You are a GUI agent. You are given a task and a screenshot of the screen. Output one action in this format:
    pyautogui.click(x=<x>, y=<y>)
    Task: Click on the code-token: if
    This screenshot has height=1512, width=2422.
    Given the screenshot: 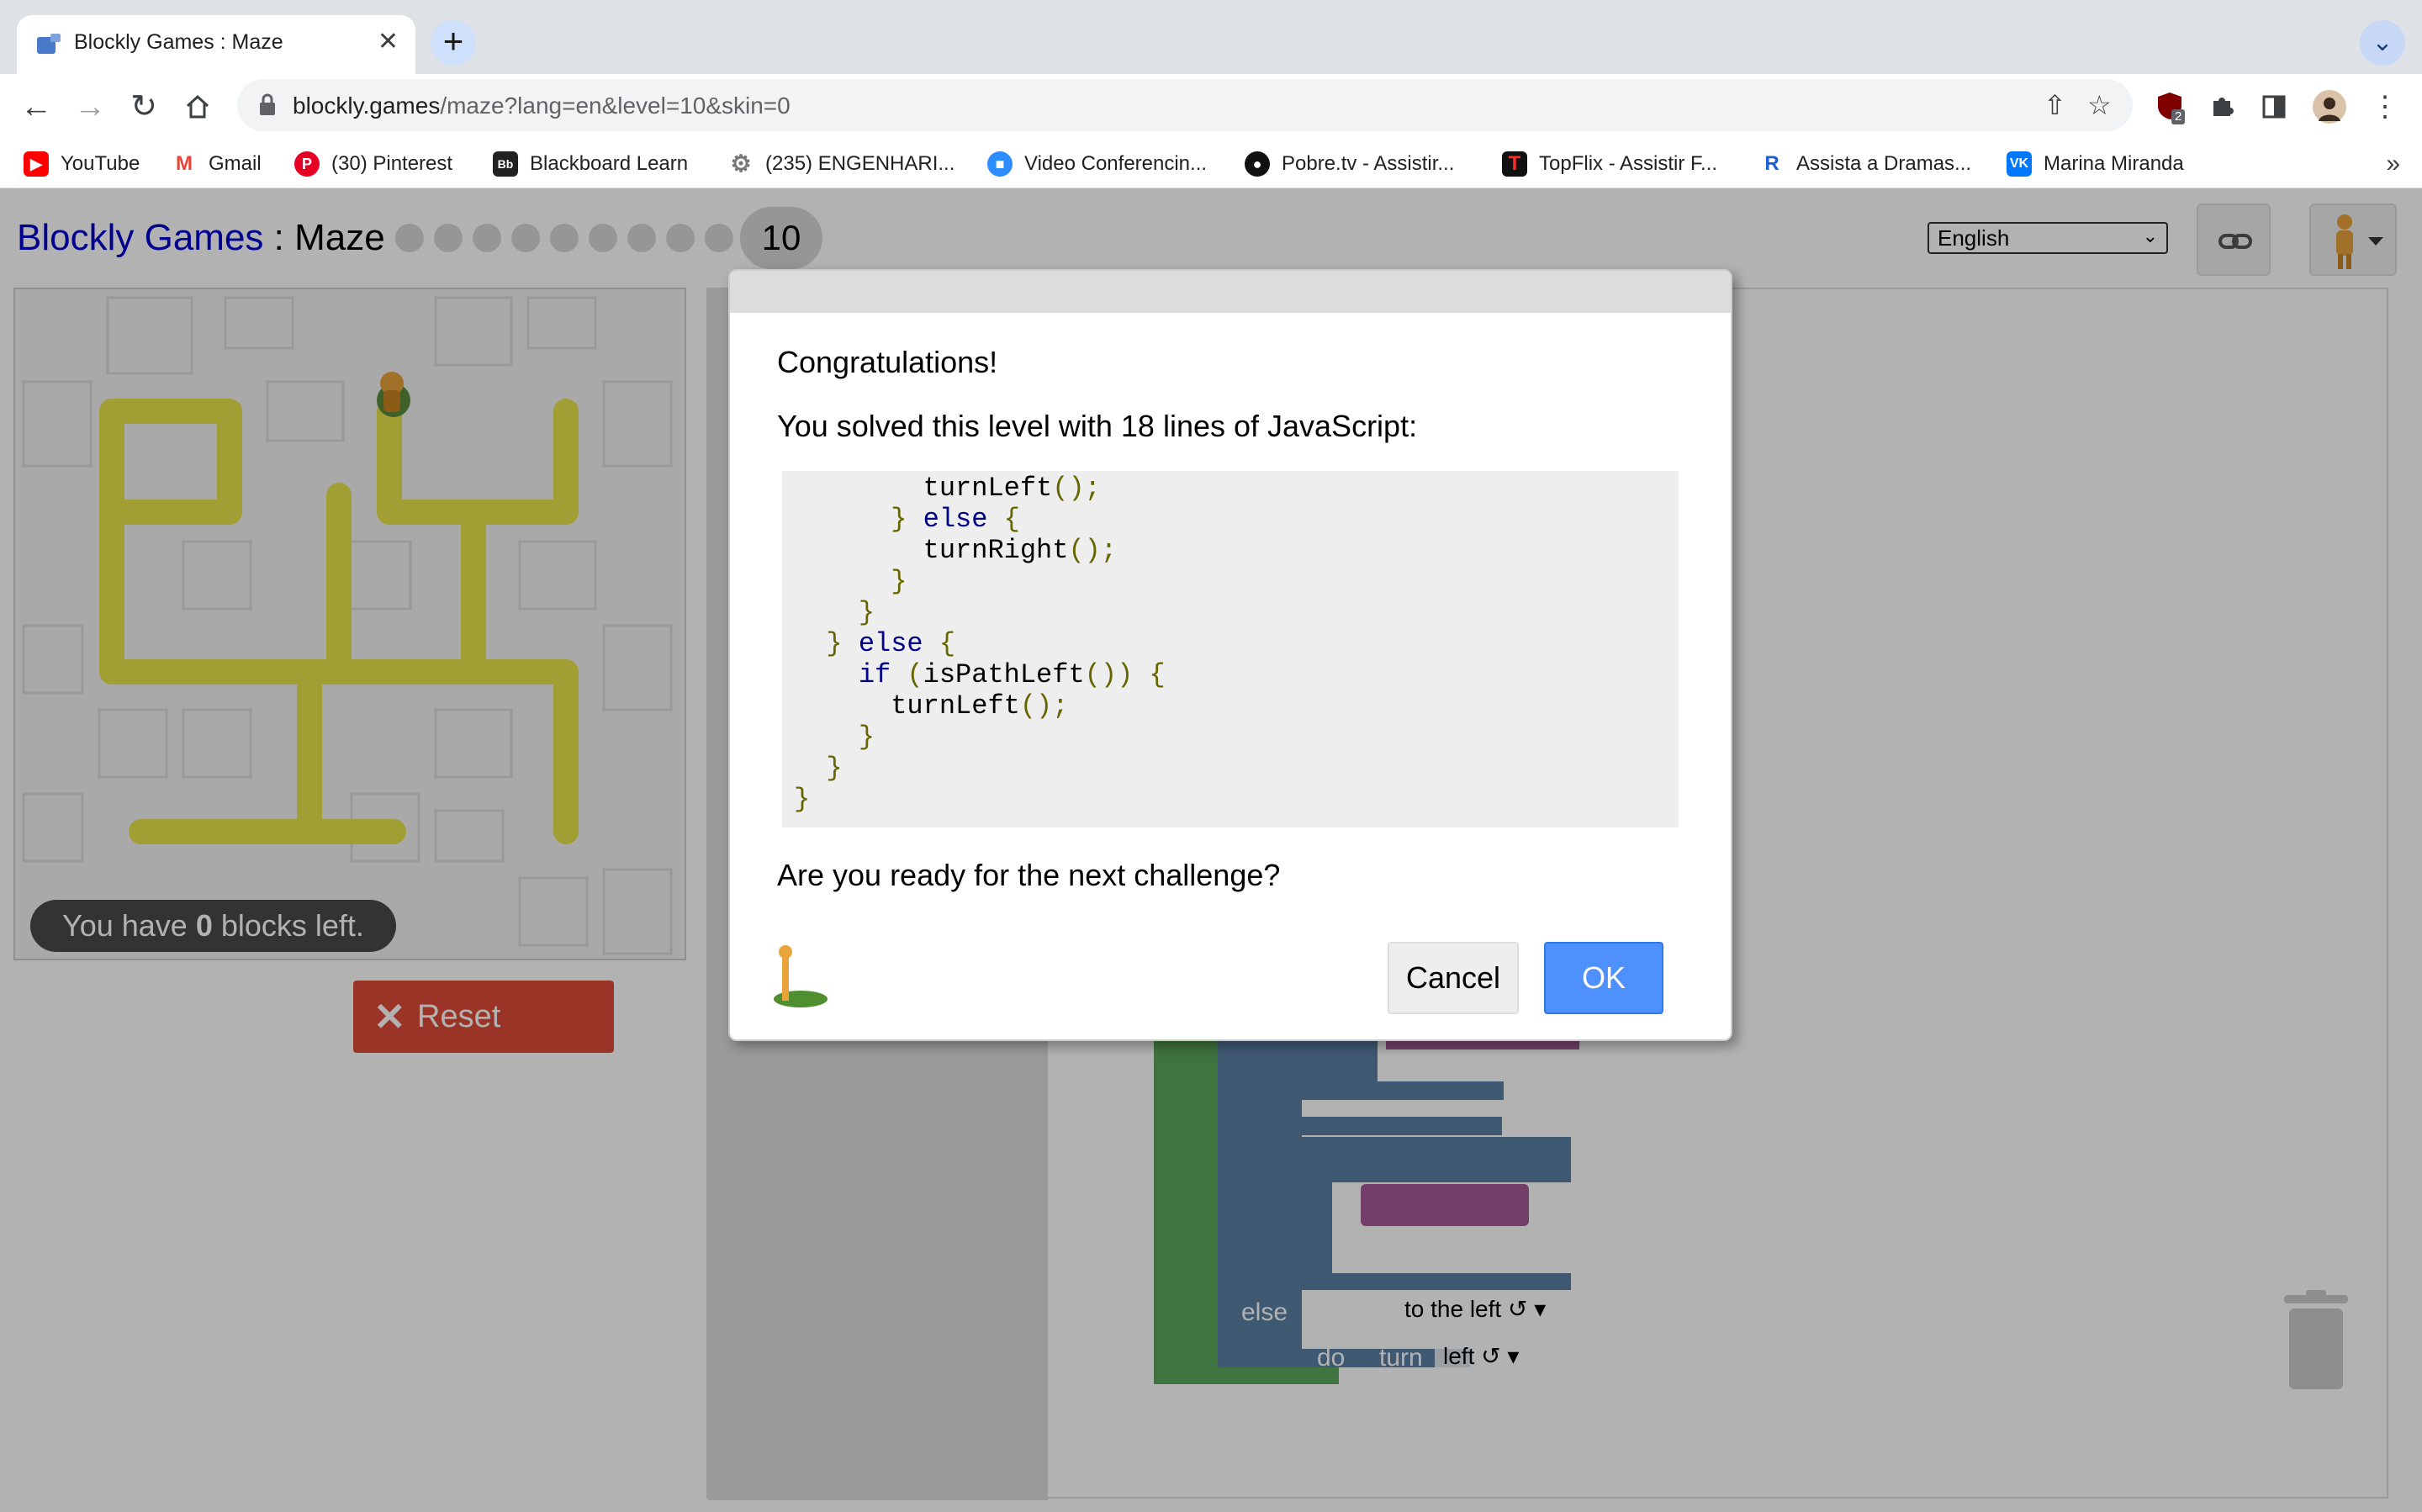 What is the action you would take?
    pyautogui.click(x=874, y=674)
    